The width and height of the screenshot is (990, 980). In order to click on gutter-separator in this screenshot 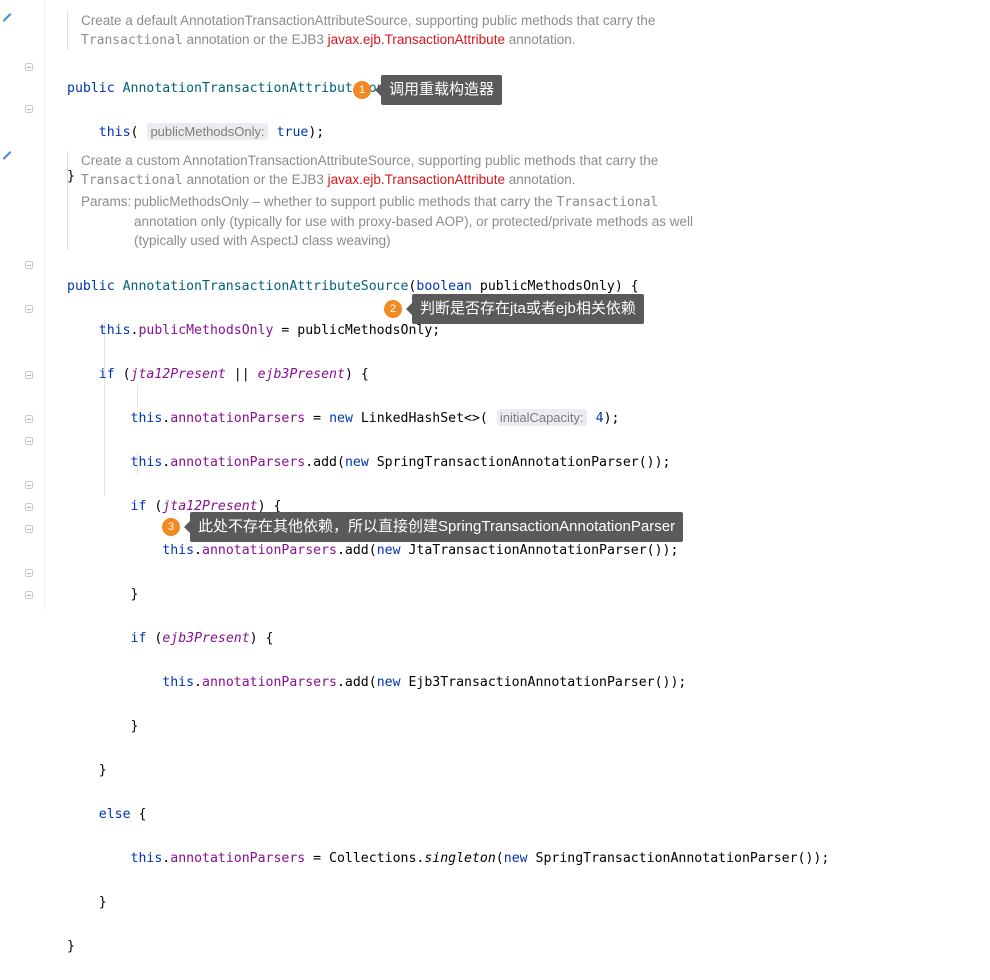, I will do `click(44, 305)`.